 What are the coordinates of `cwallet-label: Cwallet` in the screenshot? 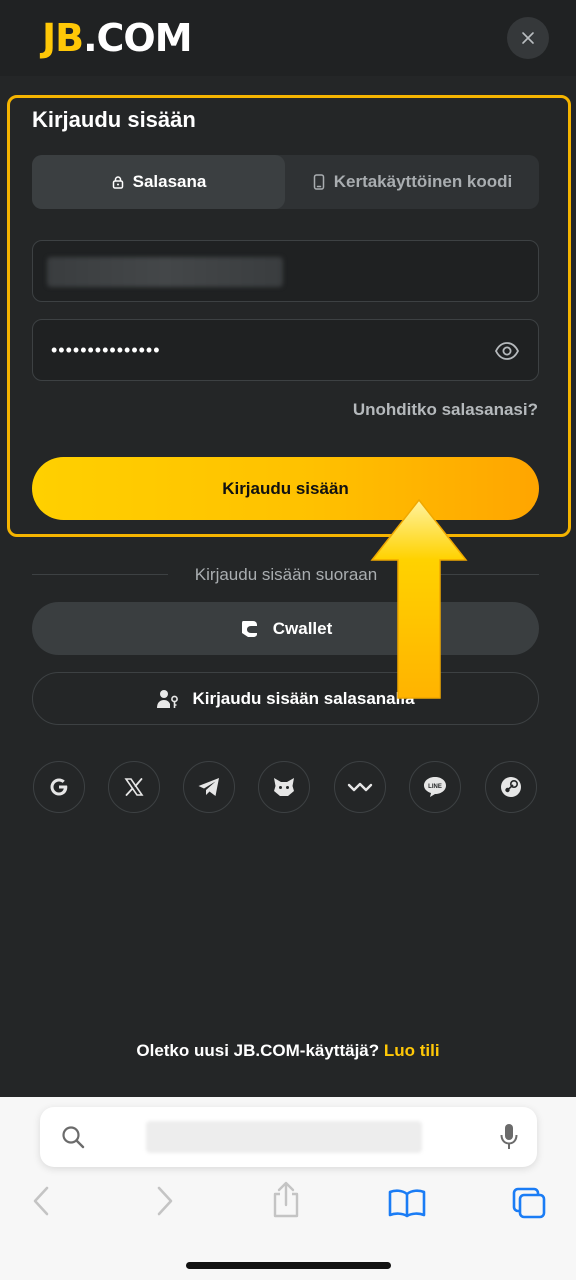 It's located at (302, 628).